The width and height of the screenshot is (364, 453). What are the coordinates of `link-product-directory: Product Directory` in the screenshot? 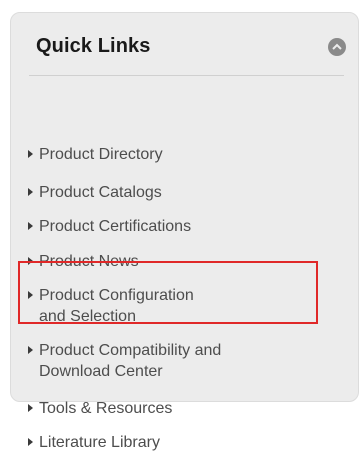 It's located at (173, 154).